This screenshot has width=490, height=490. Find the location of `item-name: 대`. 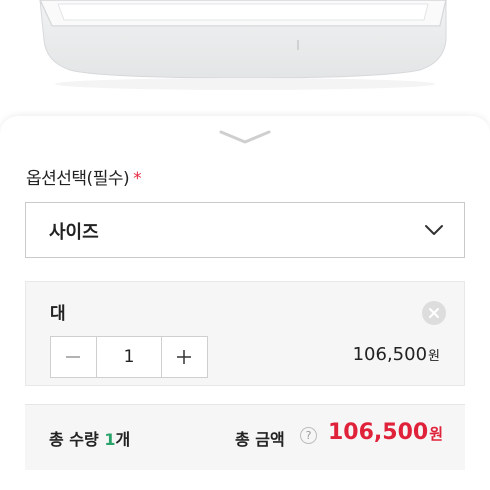

item-name: 대 is located at coordinates (58, 314).